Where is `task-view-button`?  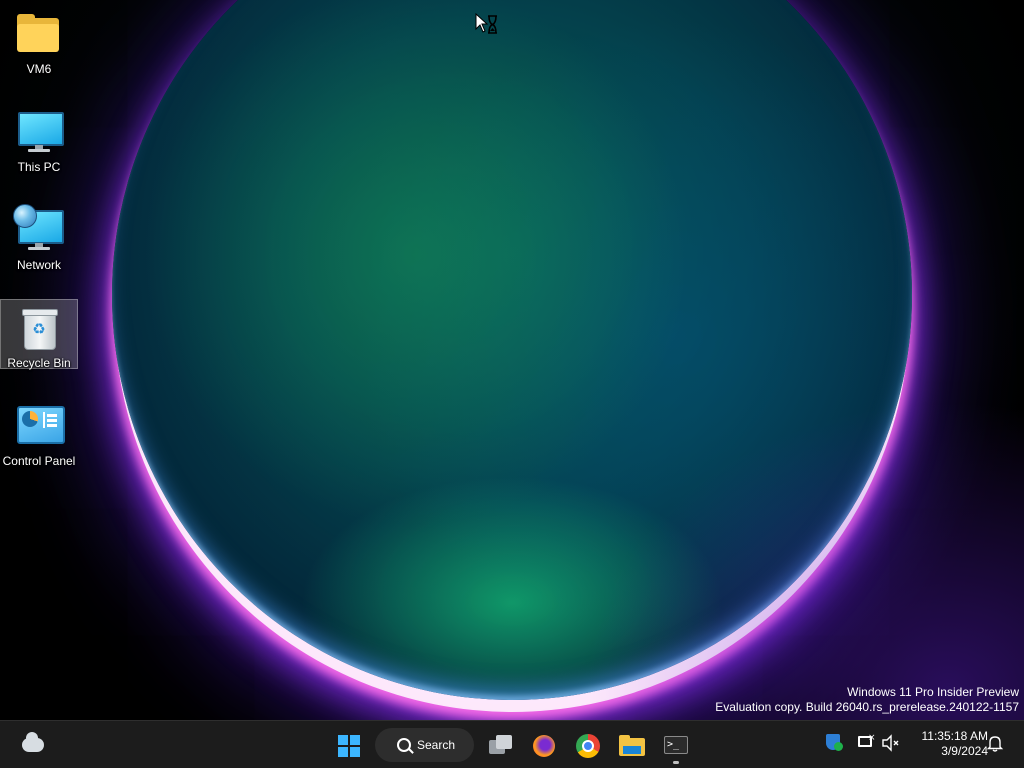 task-view-button is located at coordinates (500, 745).